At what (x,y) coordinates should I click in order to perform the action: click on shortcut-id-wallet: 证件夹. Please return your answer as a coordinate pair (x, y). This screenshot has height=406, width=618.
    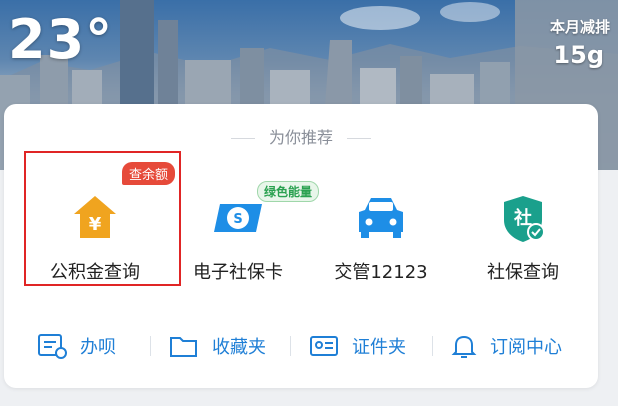
    Looking at the image, I should click on (357, 346).